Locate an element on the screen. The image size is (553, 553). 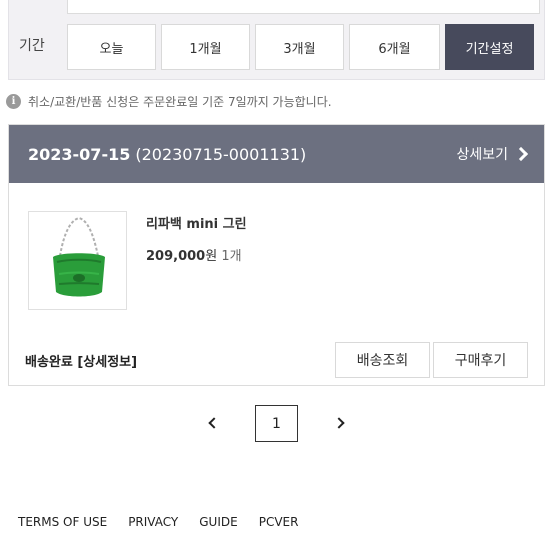
product-price-line: 209,000원 1개 is located at coordinates (194, 254).